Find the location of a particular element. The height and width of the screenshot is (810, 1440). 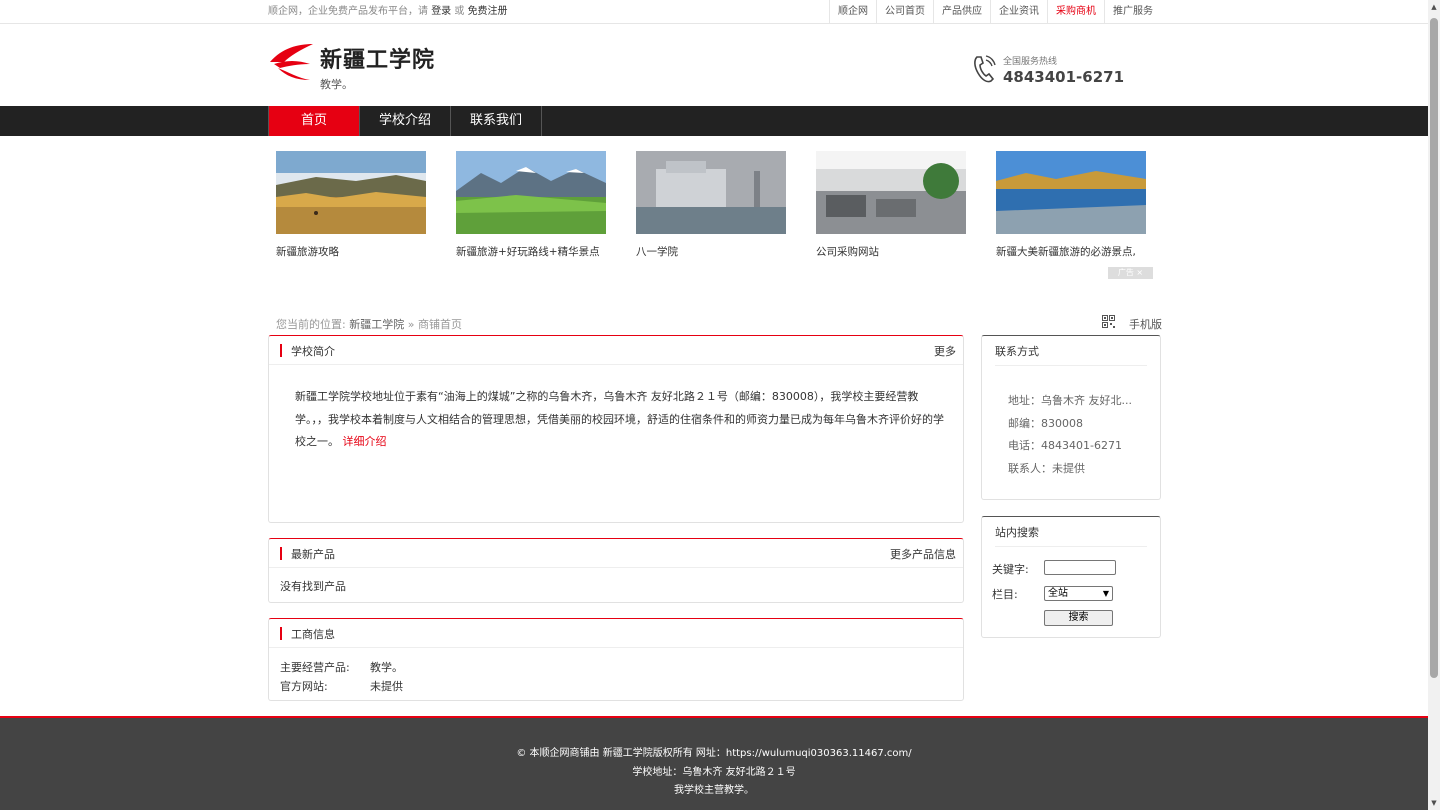

contact-phone: 电话：4843401-6271 is located at coordinates (1065, 445).